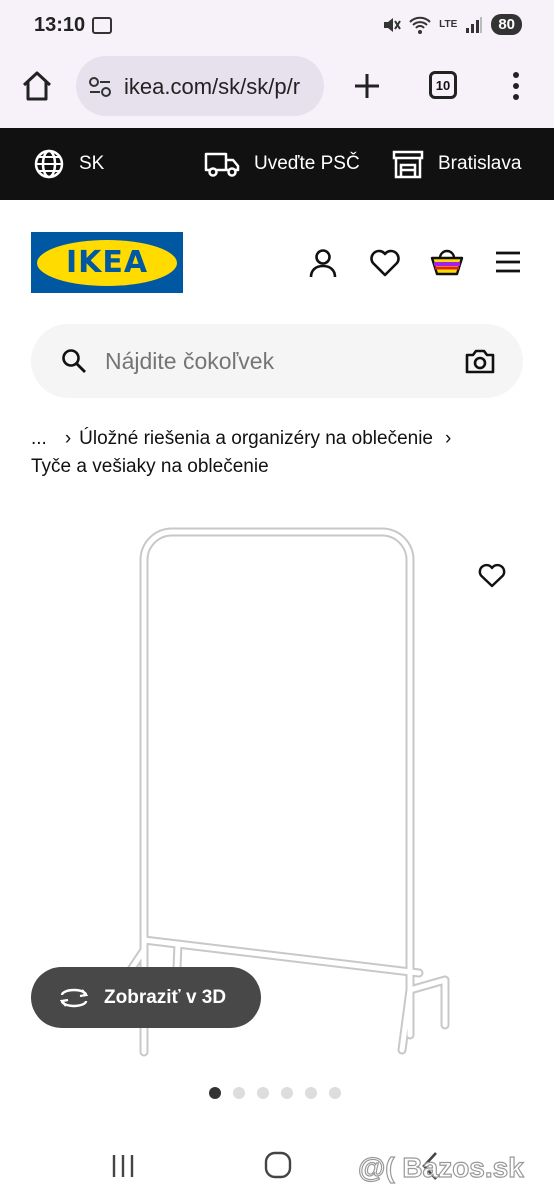 The image size is (554, 1200). Describe the element at coordinates (323, 263) in the screenshot. I see `profile-icon` at that location.